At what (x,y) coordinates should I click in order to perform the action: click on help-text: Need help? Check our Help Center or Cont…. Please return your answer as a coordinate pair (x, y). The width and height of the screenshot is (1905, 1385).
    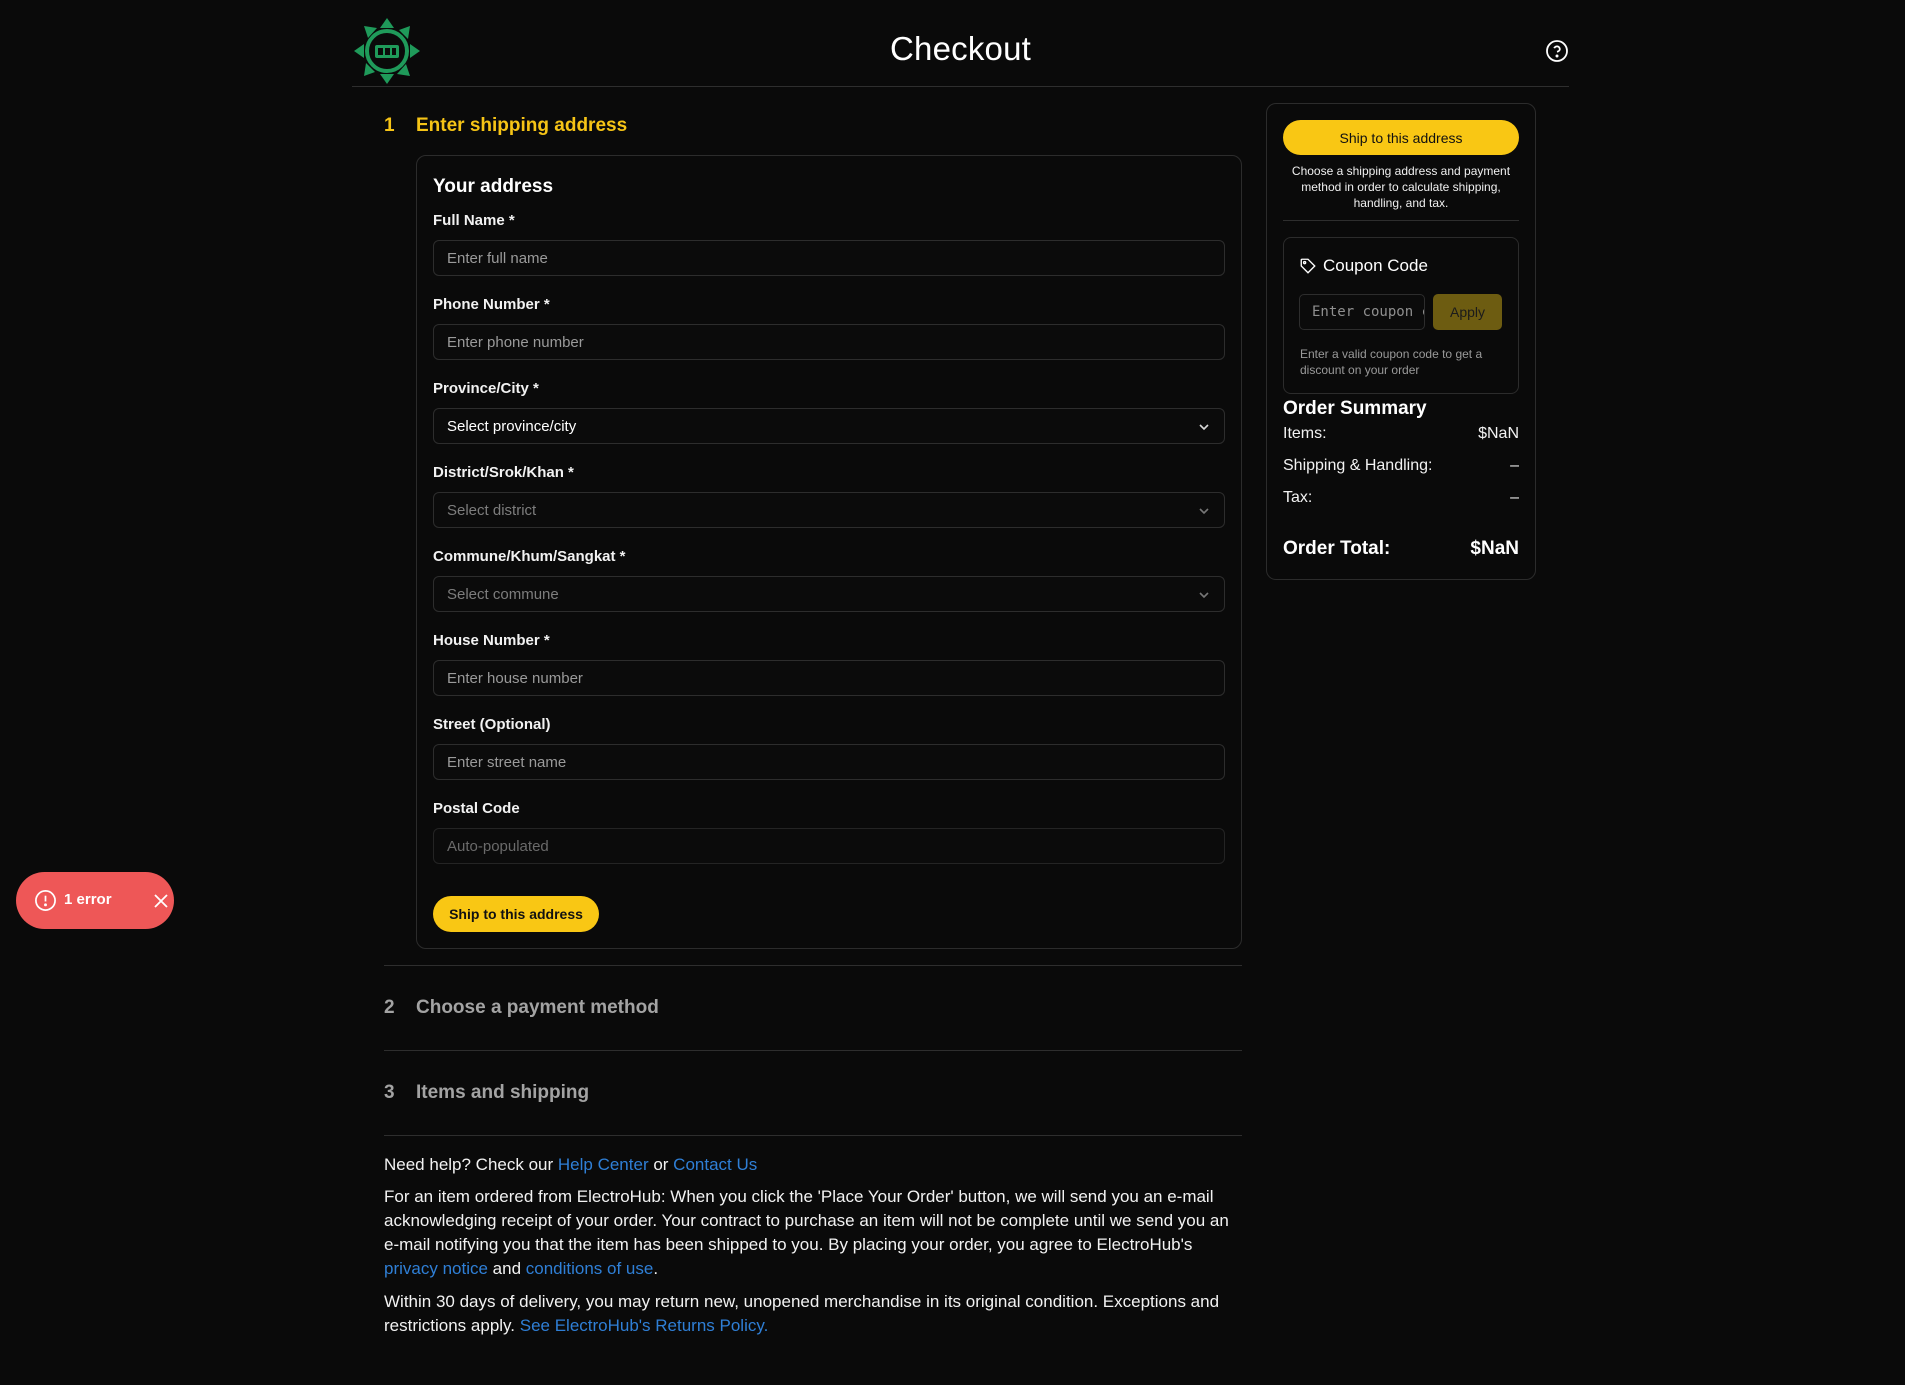
    Looking at the image, I should click on (809, 1165).